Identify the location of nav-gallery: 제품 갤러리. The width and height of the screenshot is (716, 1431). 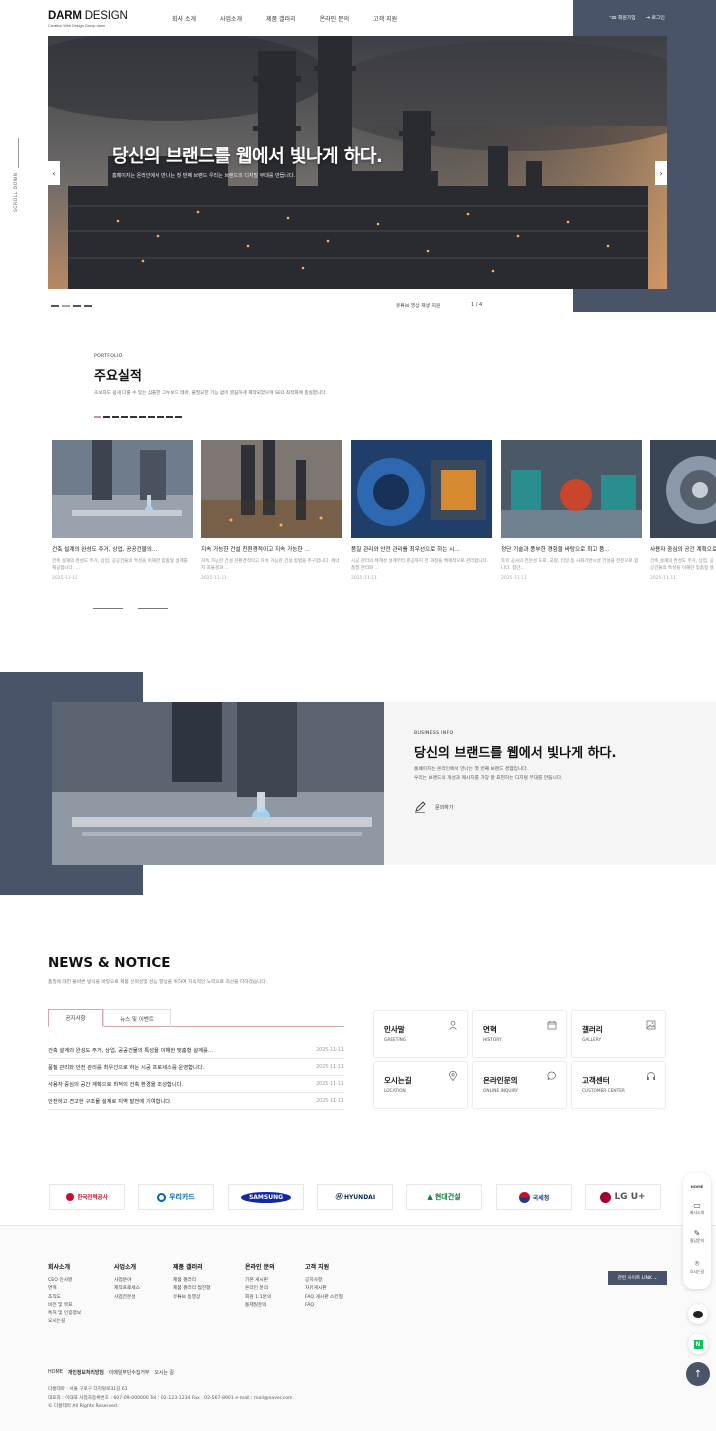
(281, 18).